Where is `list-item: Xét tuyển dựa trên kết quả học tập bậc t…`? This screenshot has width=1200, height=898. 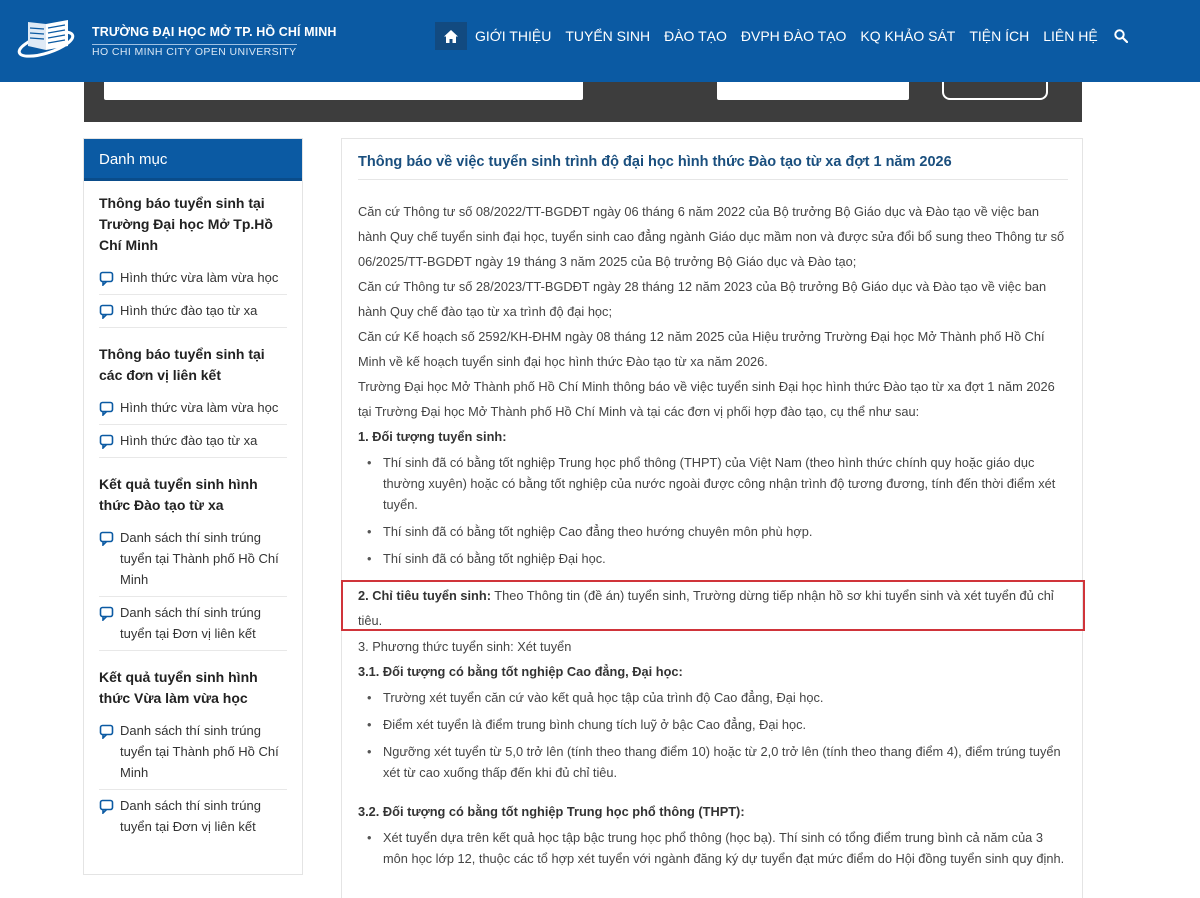 list-item: Xét tuyển dựa trên kết quả học tập bậc t… is located at coordinates (718, 848).